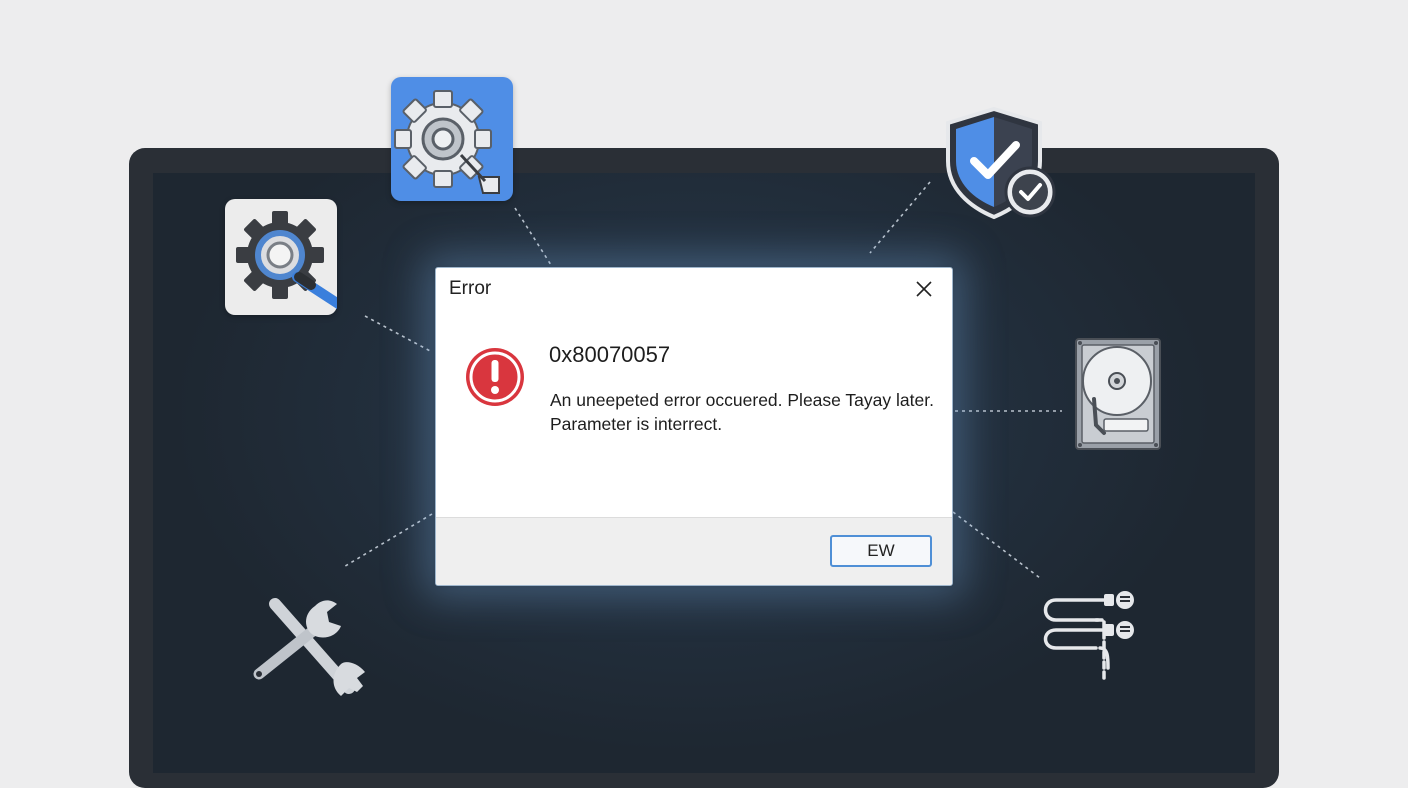 This screenshot has width=1408, height=788. I want to click on close-button, so click(924, 289).